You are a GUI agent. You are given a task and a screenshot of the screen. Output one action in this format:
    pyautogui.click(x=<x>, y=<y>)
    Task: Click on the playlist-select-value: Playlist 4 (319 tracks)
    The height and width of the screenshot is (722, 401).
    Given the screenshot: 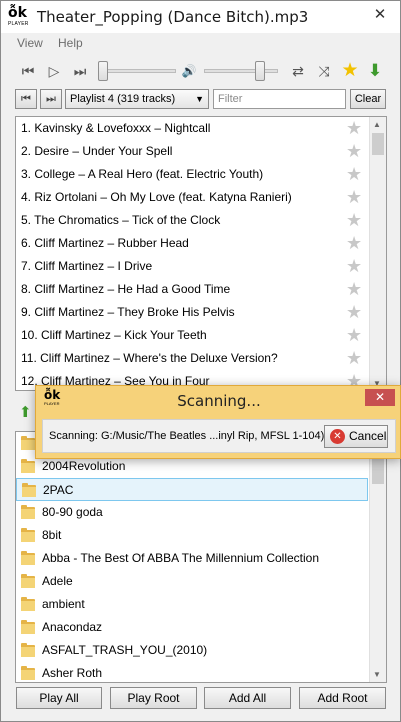 What is the action you would take?
    pyautogui.click(x=123, y=99)
    